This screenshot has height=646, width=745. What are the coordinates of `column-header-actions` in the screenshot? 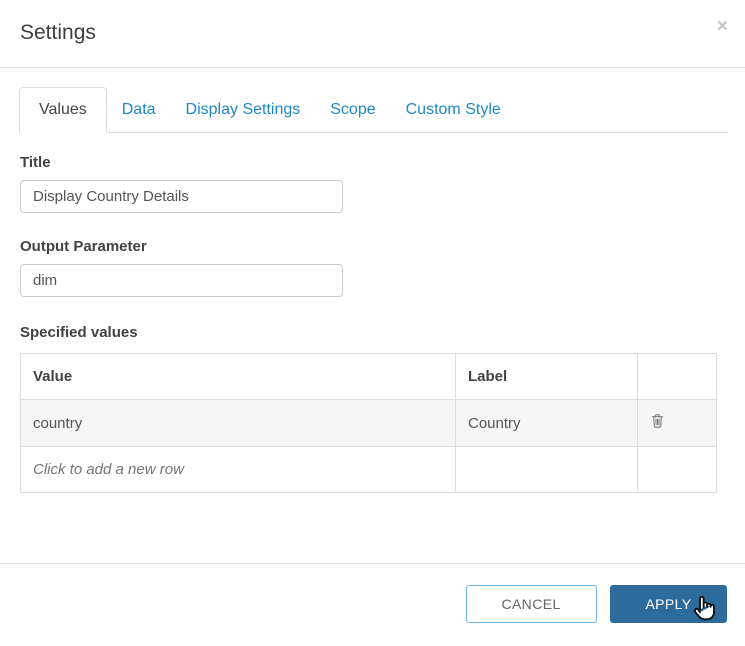 It's located at (677, 376).